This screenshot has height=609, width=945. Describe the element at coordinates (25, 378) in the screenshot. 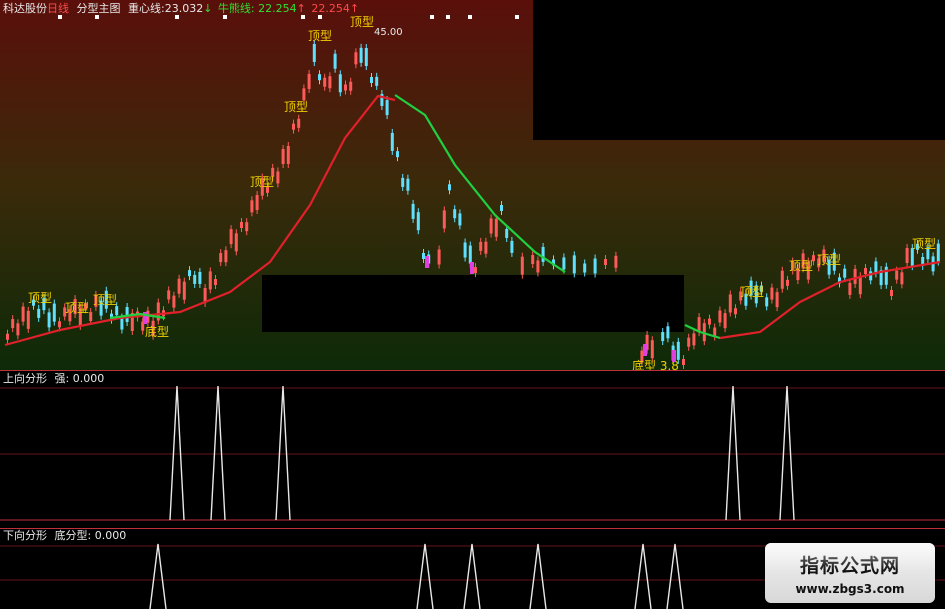

I see `panel2-name: 上向分形` at that location.